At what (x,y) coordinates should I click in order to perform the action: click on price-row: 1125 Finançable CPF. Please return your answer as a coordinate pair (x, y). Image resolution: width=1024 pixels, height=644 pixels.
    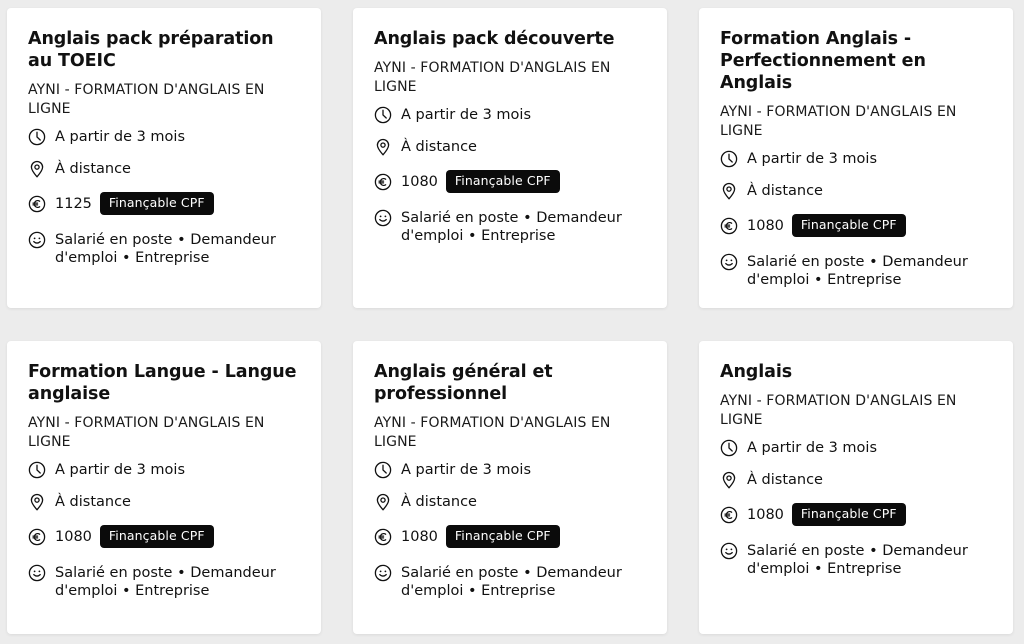
    Looking at the image, I should click on (164, 203).